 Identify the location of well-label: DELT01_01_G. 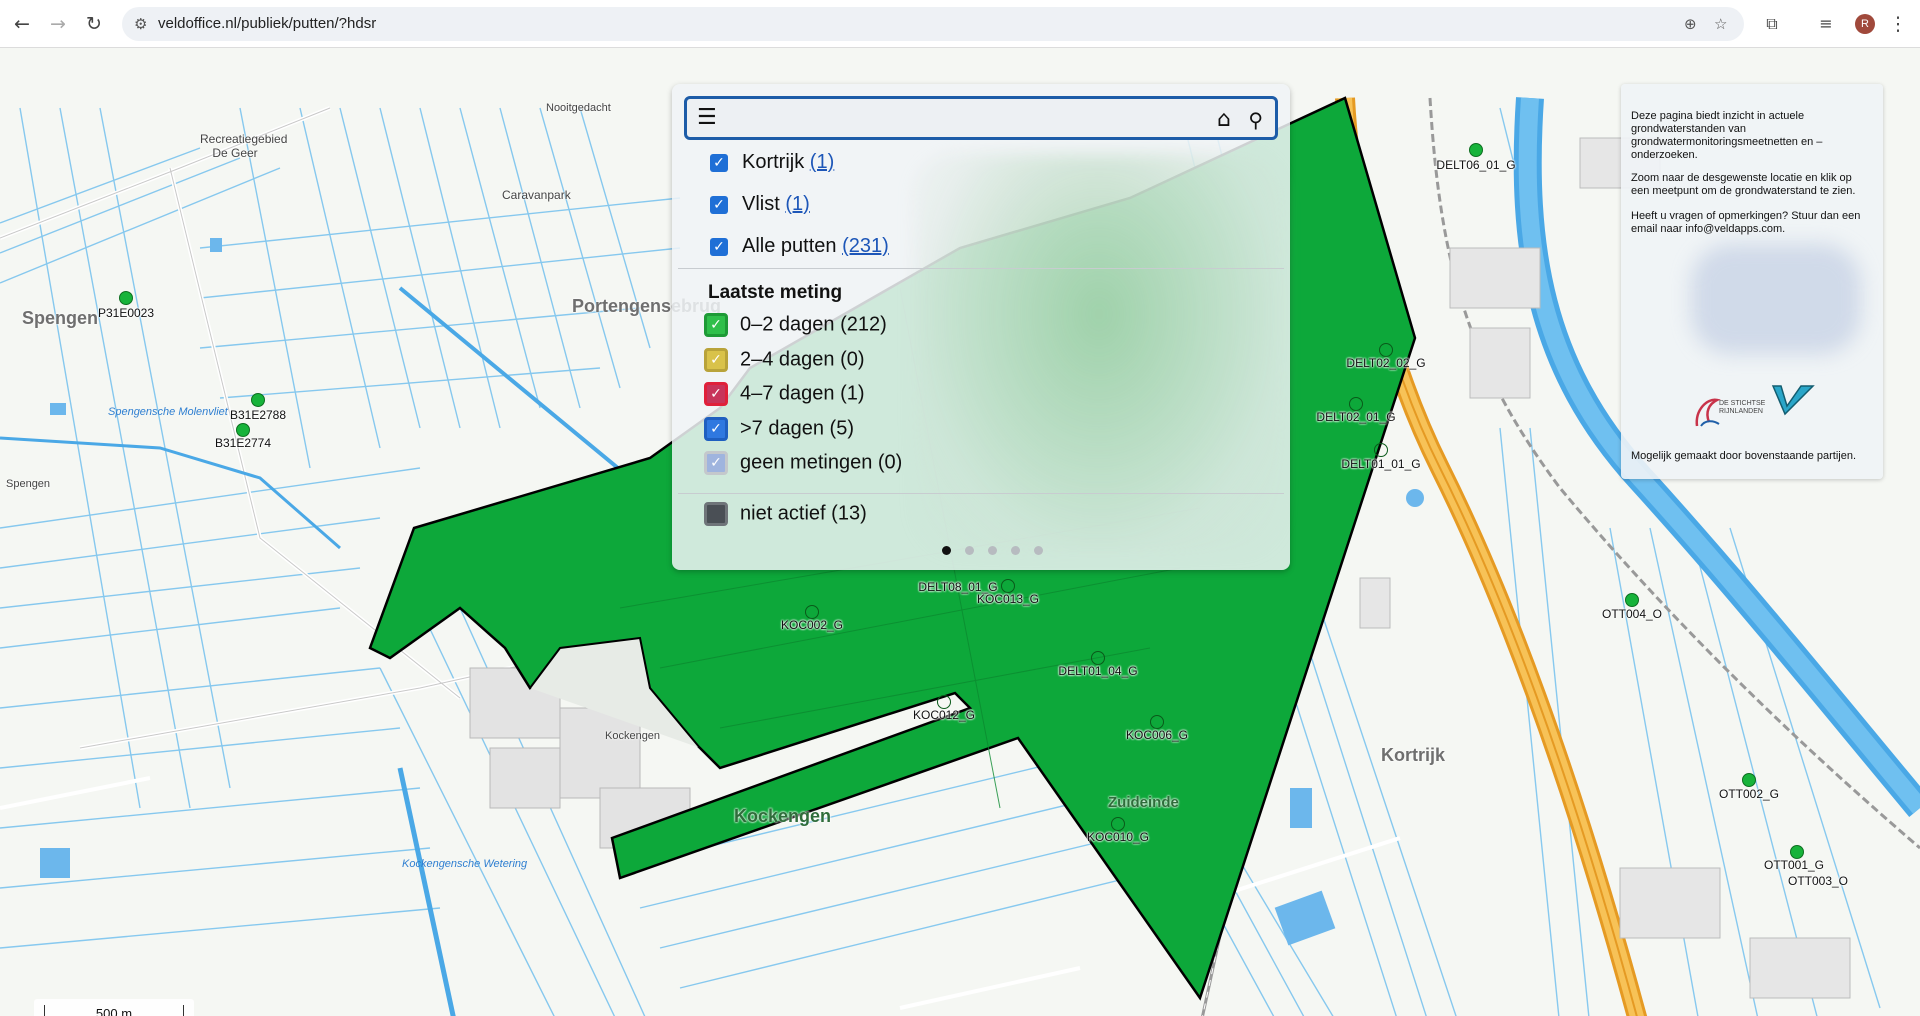
(1380, 464).